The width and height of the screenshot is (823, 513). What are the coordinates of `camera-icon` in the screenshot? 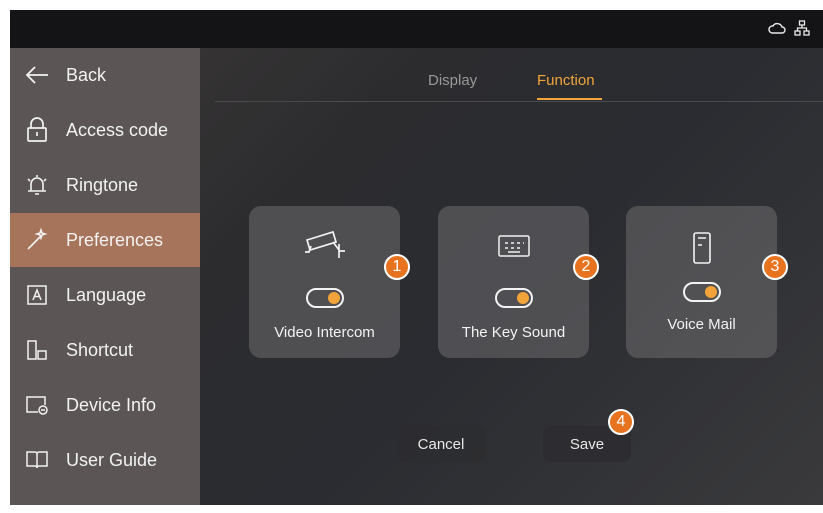 It's located at (324, 246).